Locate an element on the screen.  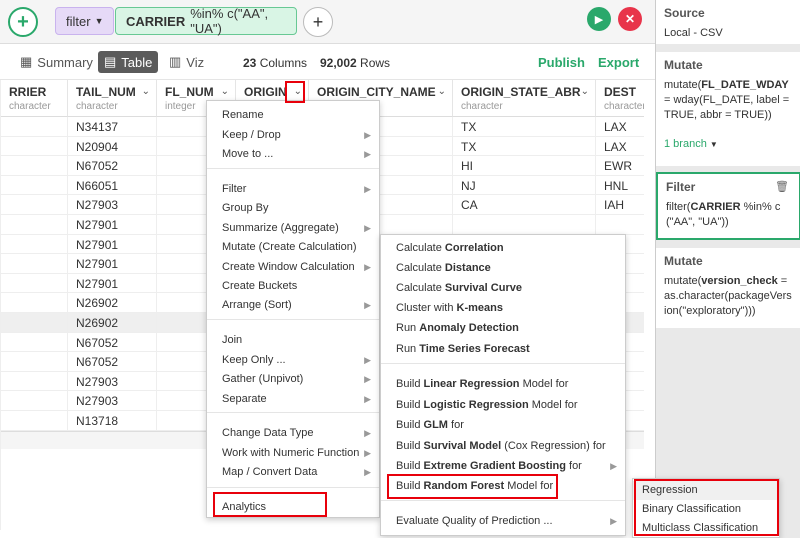
column-header: TAIL_NUM character ⌄ is located at coordinates (112, 98).